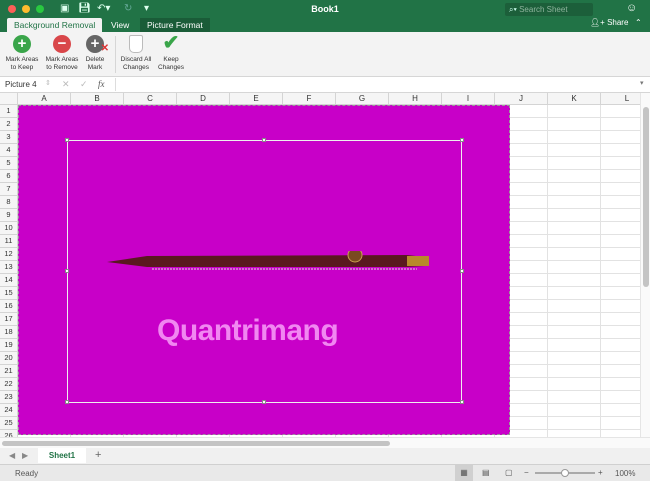  I want to click on row-header-19: 19, so click(9, 345).